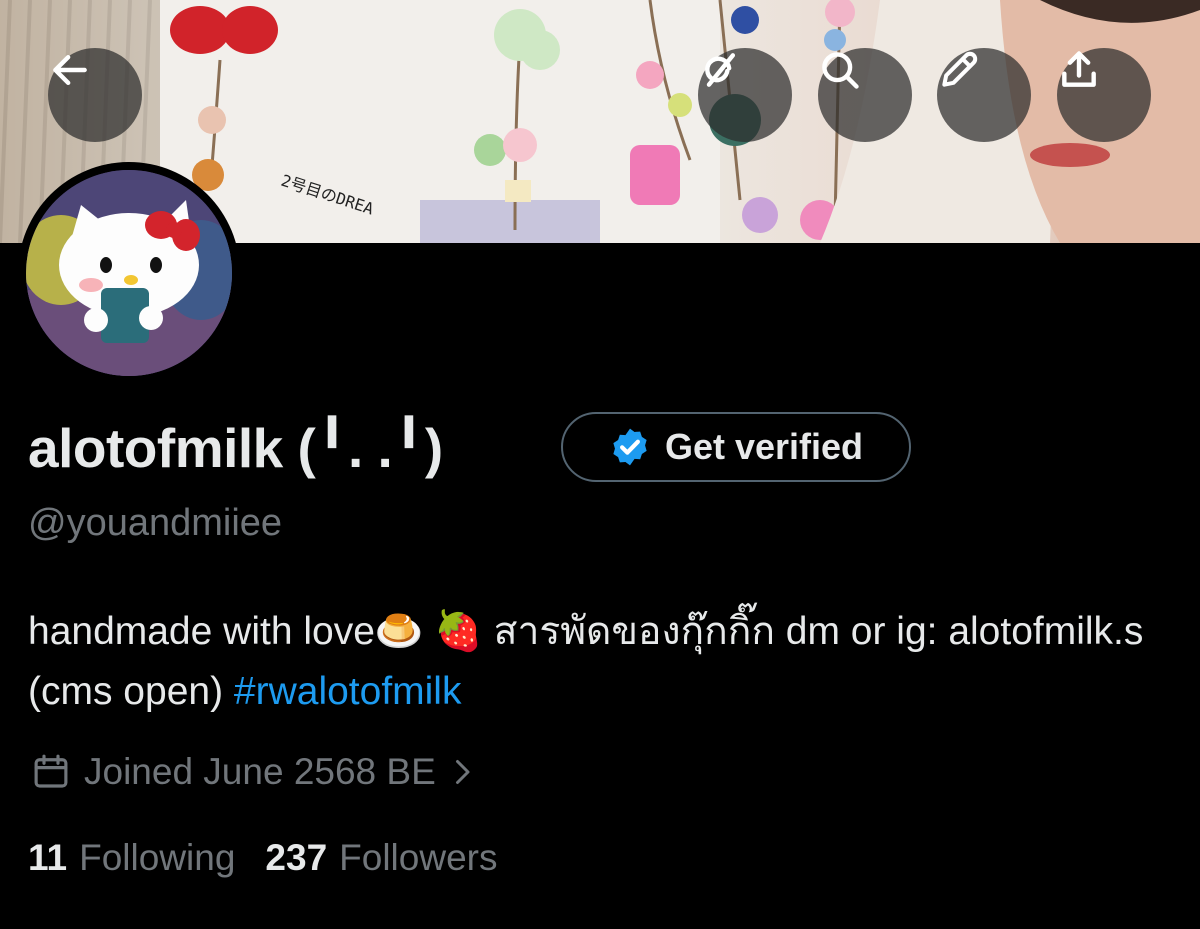  Describe the element at coordinates (262, 858) in the screenshot. I see `follow-stats: 11 Following 237 Followers` at that location.